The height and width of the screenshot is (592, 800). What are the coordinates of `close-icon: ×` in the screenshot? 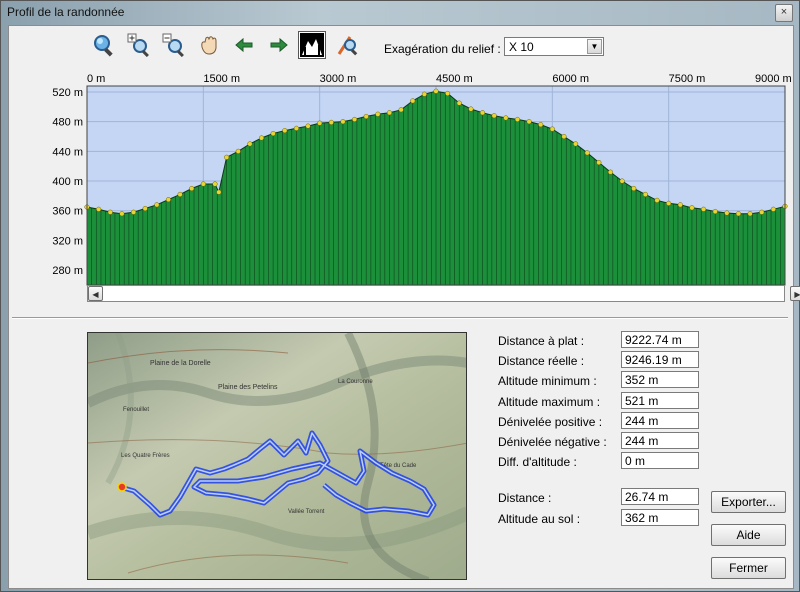 It's located at (784, 13).